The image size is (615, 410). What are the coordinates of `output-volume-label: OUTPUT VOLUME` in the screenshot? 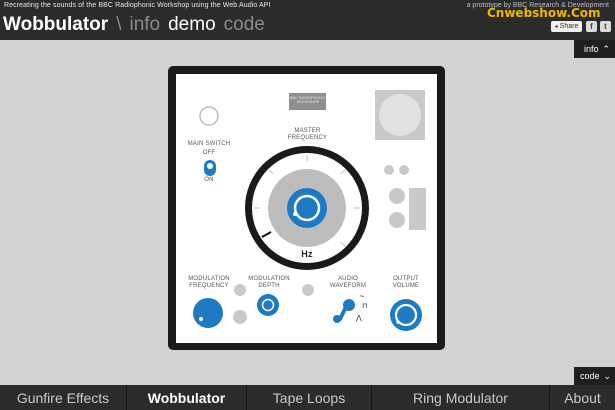 It's located at (406, 282).